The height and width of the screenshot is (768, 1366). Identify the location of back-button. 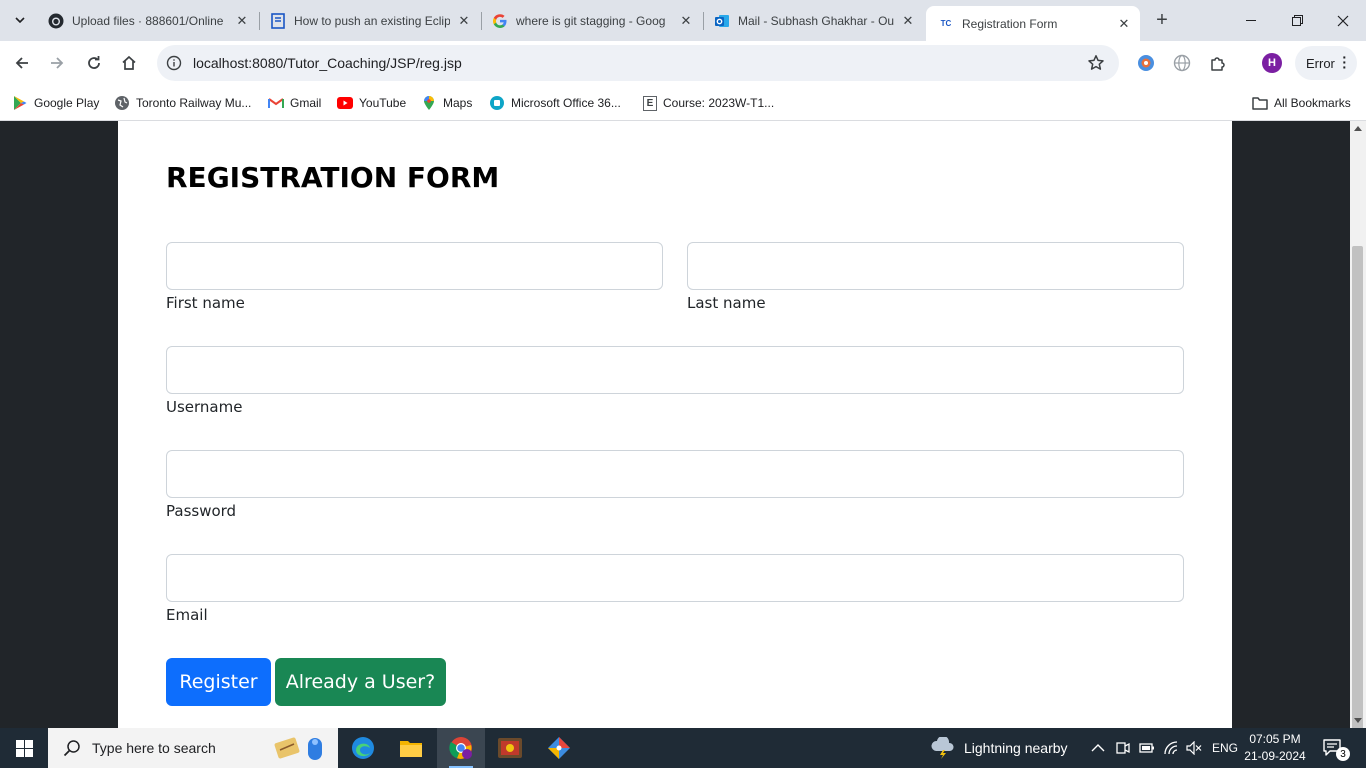
(22, 63).